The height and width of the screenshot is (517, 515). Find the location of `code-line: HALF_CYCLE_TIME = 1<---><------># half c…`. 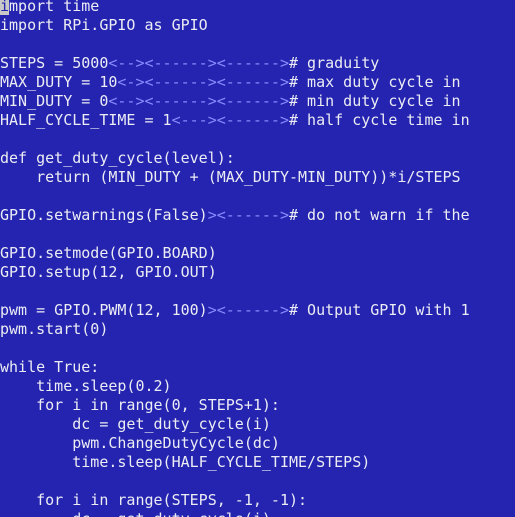

code-line: HALF_CYCLE_TIME = 1<---><------># half c… is located at coordinates (257, 120).